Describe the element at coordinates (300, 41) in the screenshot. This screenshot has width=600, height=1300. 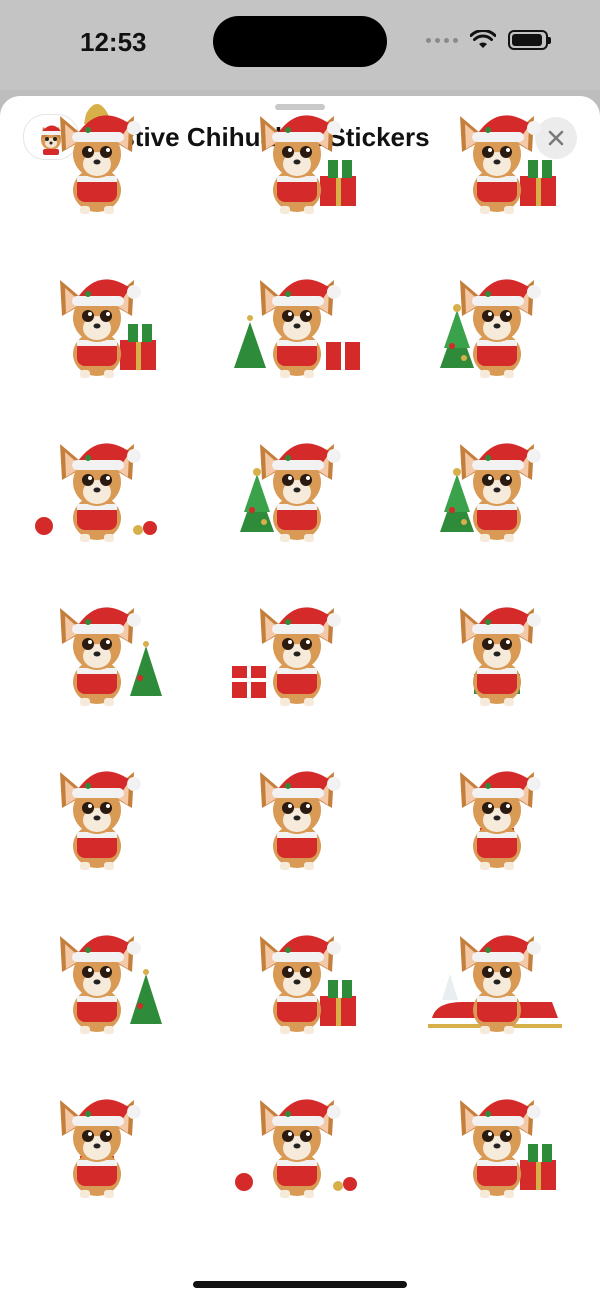
I see `dynamic-island` at that location.